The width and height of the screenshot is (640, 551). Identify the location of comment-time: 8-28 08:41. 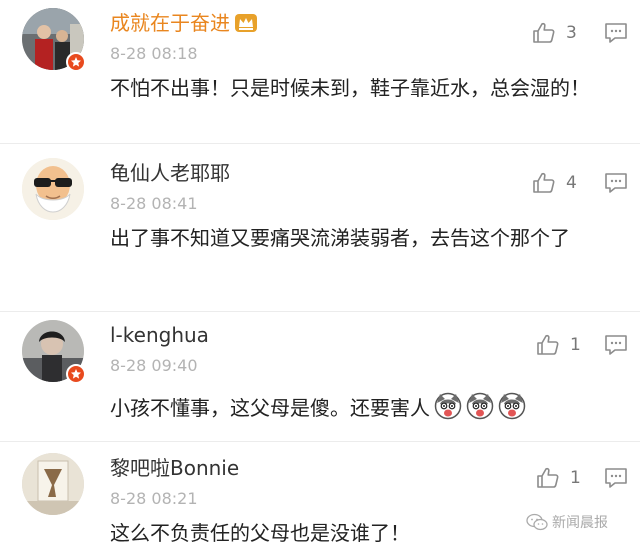
(154, 203).